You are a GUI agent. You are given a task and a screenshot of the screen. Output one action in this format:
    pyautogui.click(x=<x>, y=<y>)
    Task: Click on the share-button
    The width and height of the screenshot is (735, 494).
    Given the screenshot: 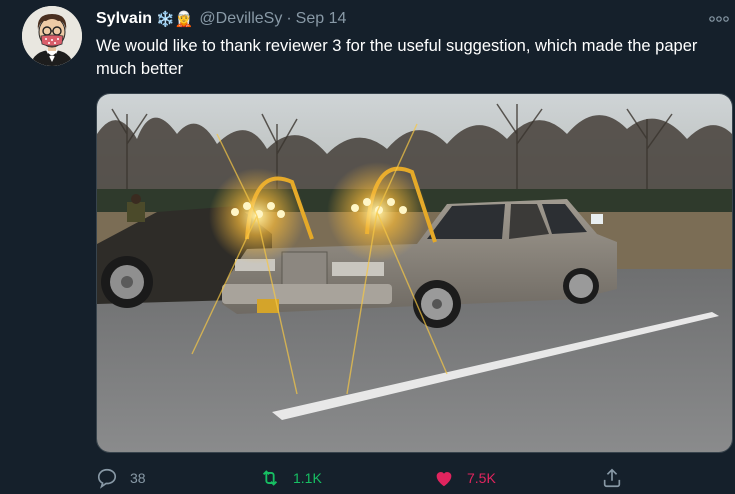 What is the action you would take?
    pyautogui.click(x=618, y=478)
    